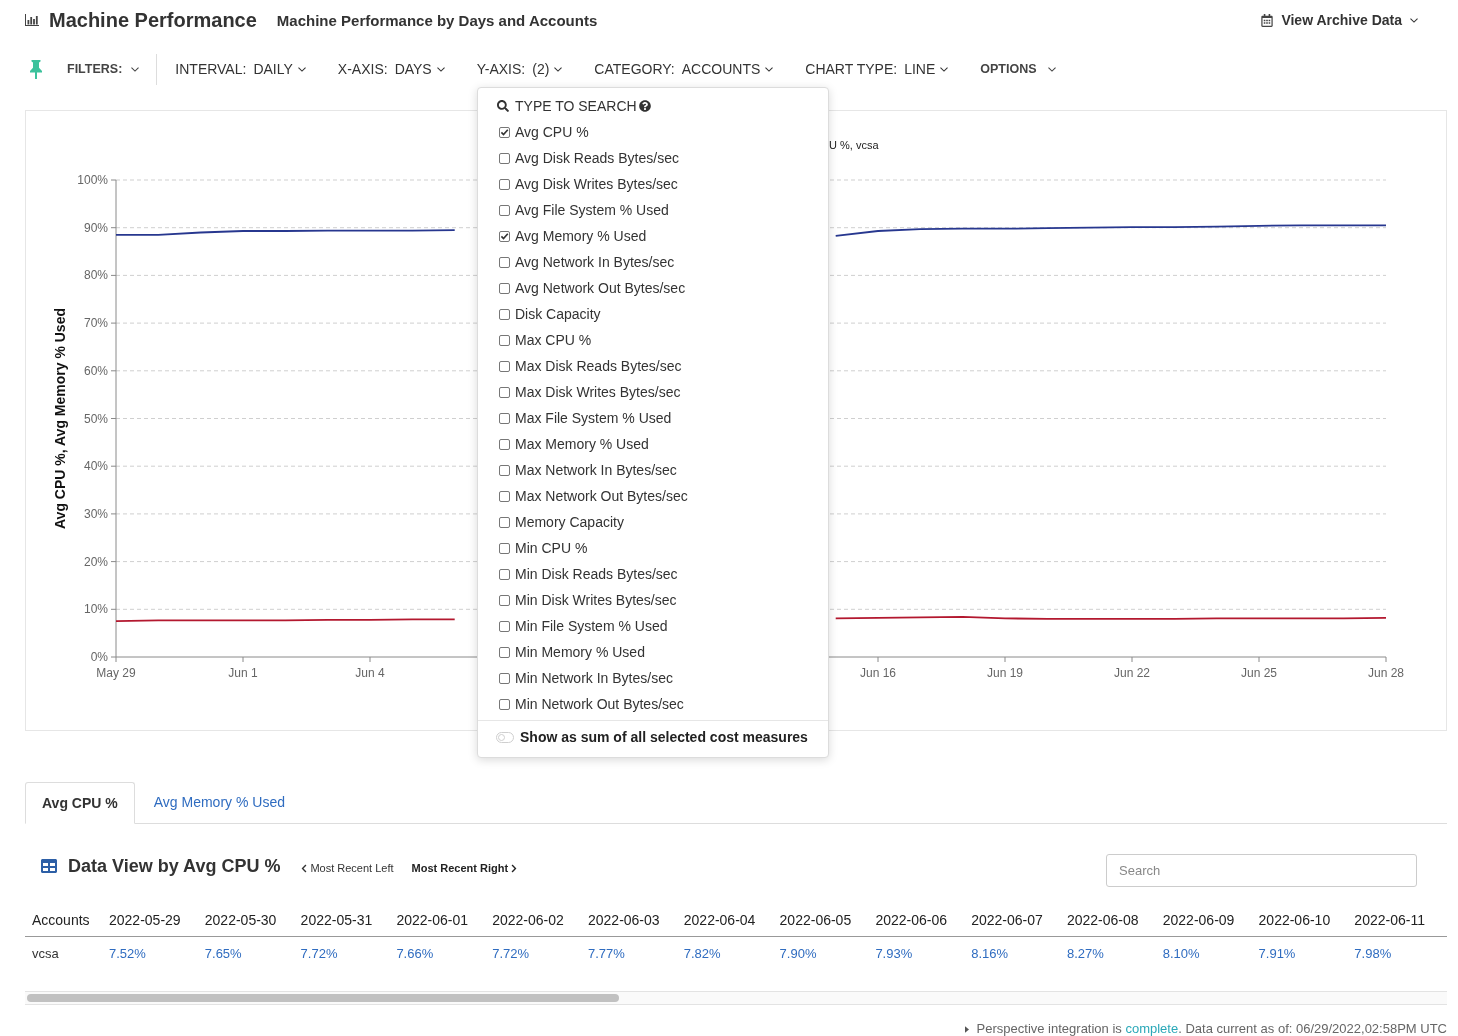 The width and height of the screenshot is (1458, 1036). What do you see at coordinates (505, 737) in the screenshot?
I see `toggle-switch` at bounding box center [505, 737].